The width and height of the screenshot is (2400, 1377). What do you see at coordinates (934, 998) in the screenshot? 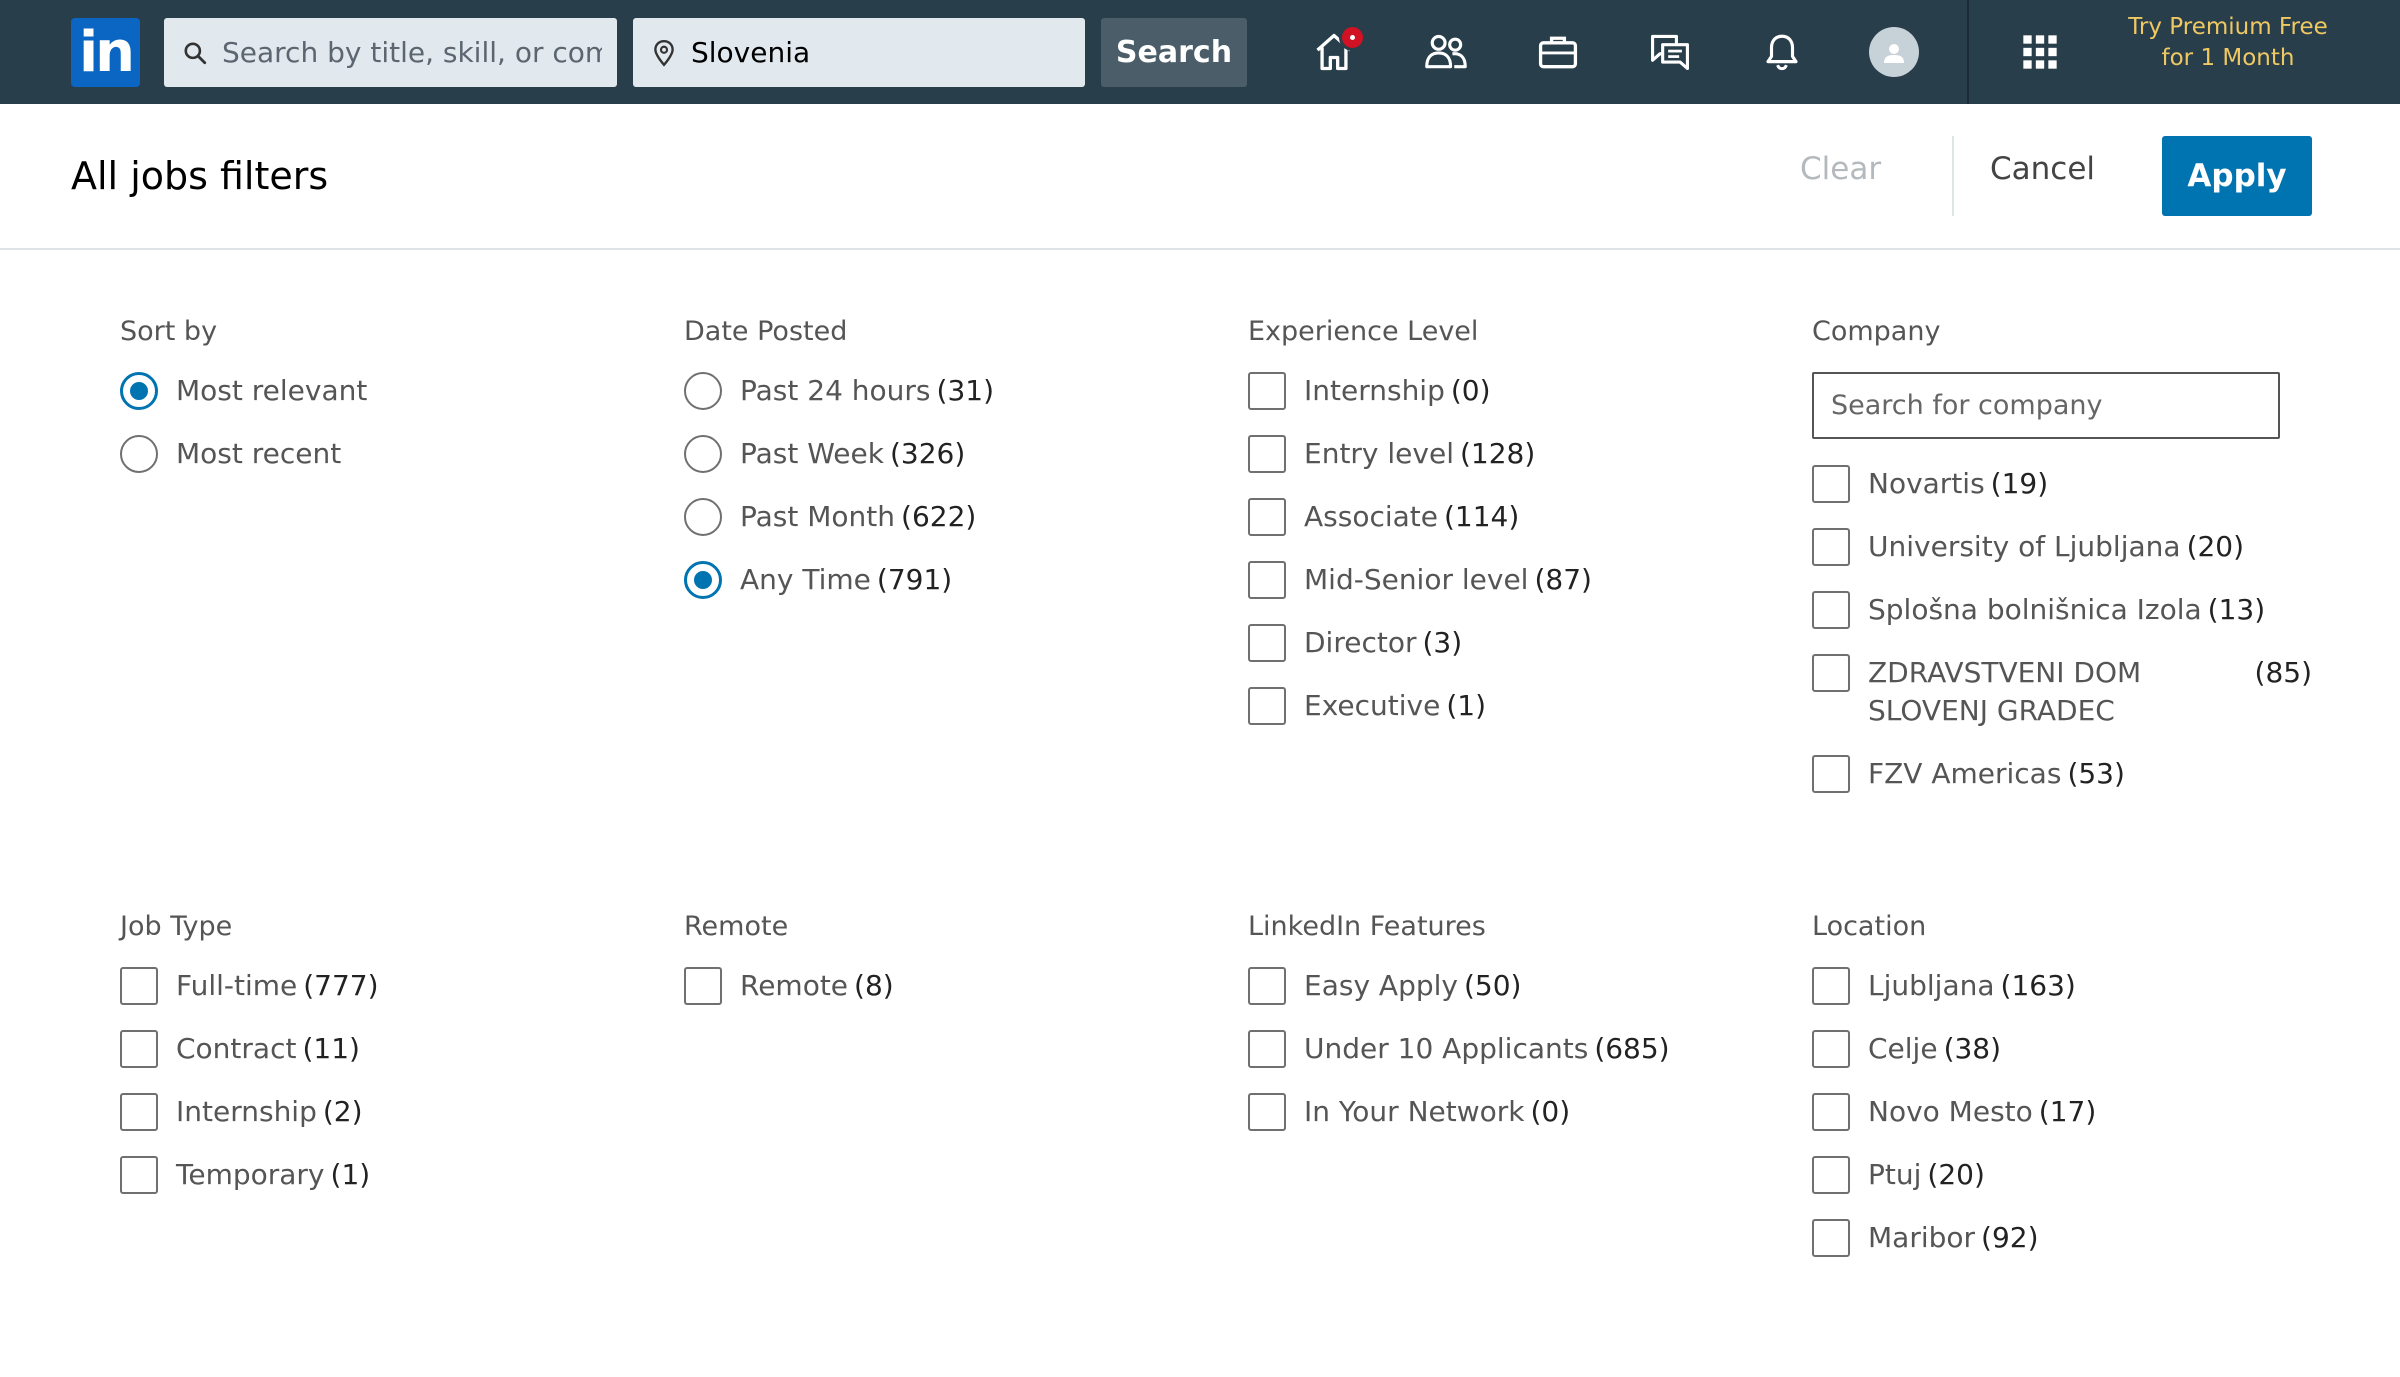
I see `remote-option-remote: Remote (8)` at bounding box center [934, 998].